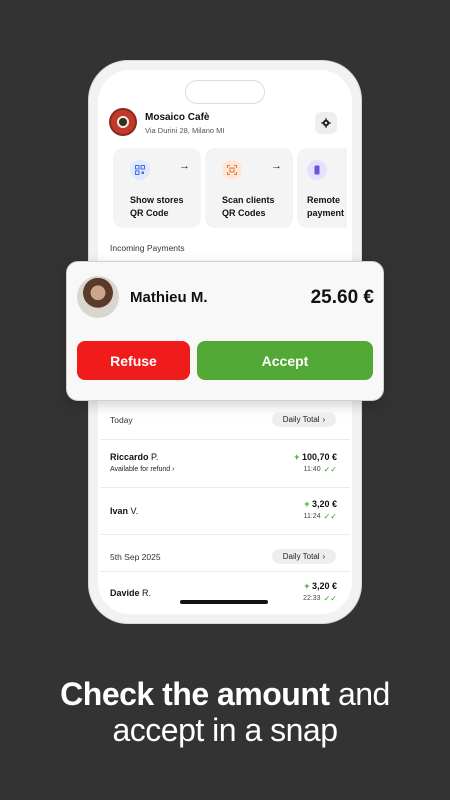 Image resolution: width=450 pixels, height=800 pixels. Describe the element at coordinates (195, 694) in the screenshot. I see `headline-bold: Check the amount` at that location.